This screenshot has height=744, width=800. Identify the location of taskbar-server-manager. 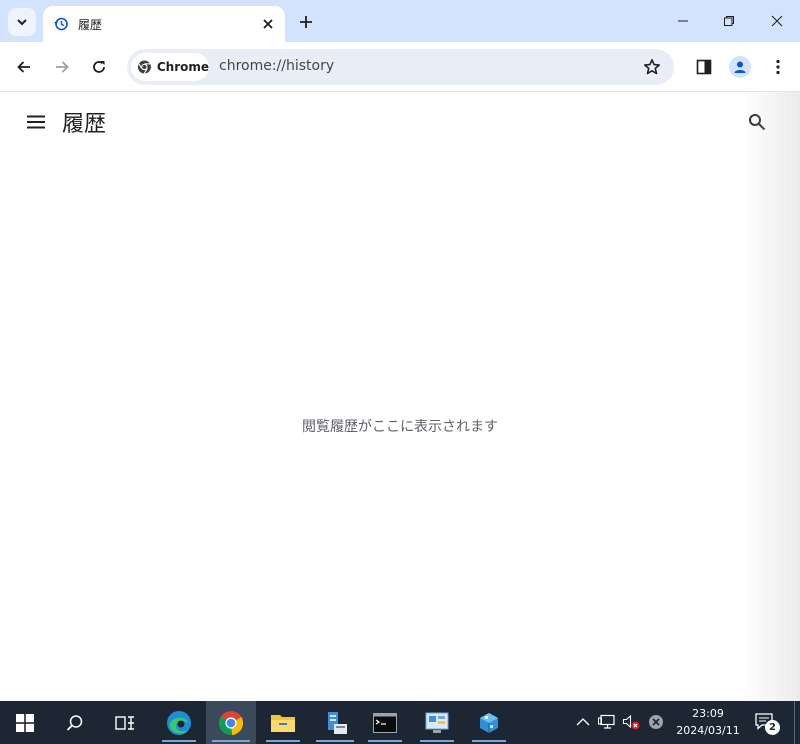
(335, 722).